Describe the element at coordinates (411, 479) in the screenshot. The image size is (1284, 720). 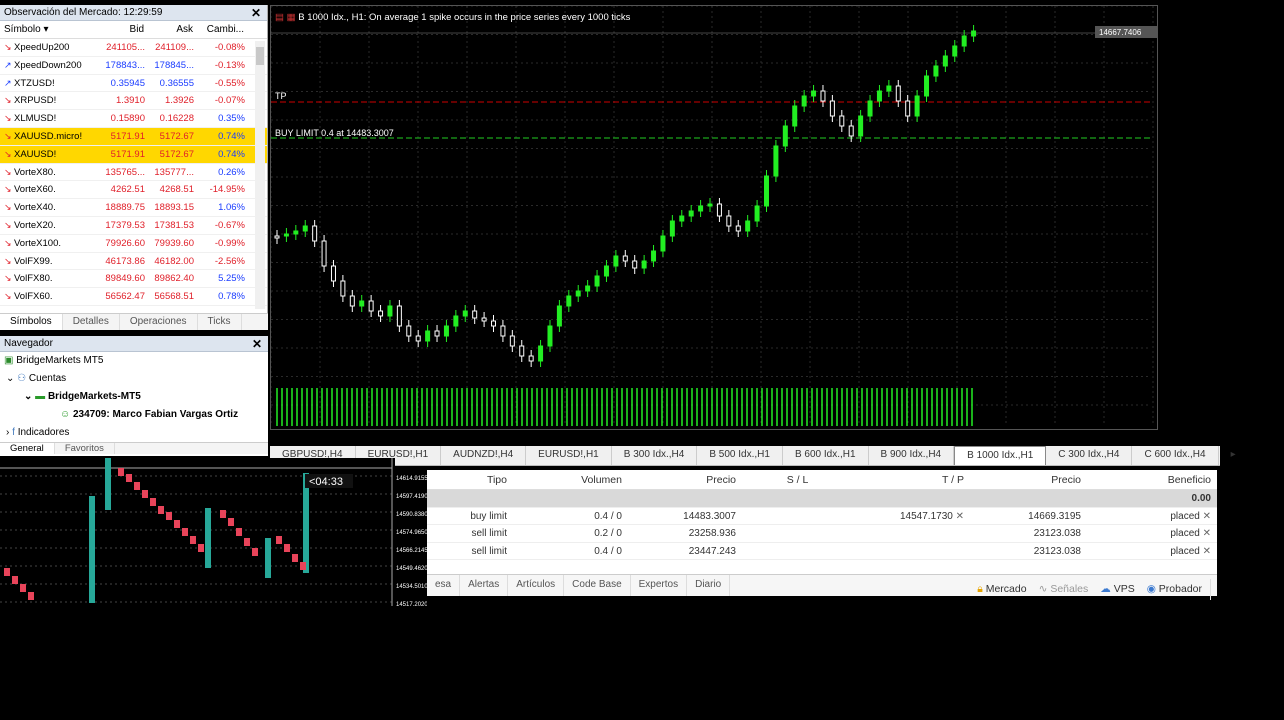
I see `mini-price-tick: 14614.9155` at that location.